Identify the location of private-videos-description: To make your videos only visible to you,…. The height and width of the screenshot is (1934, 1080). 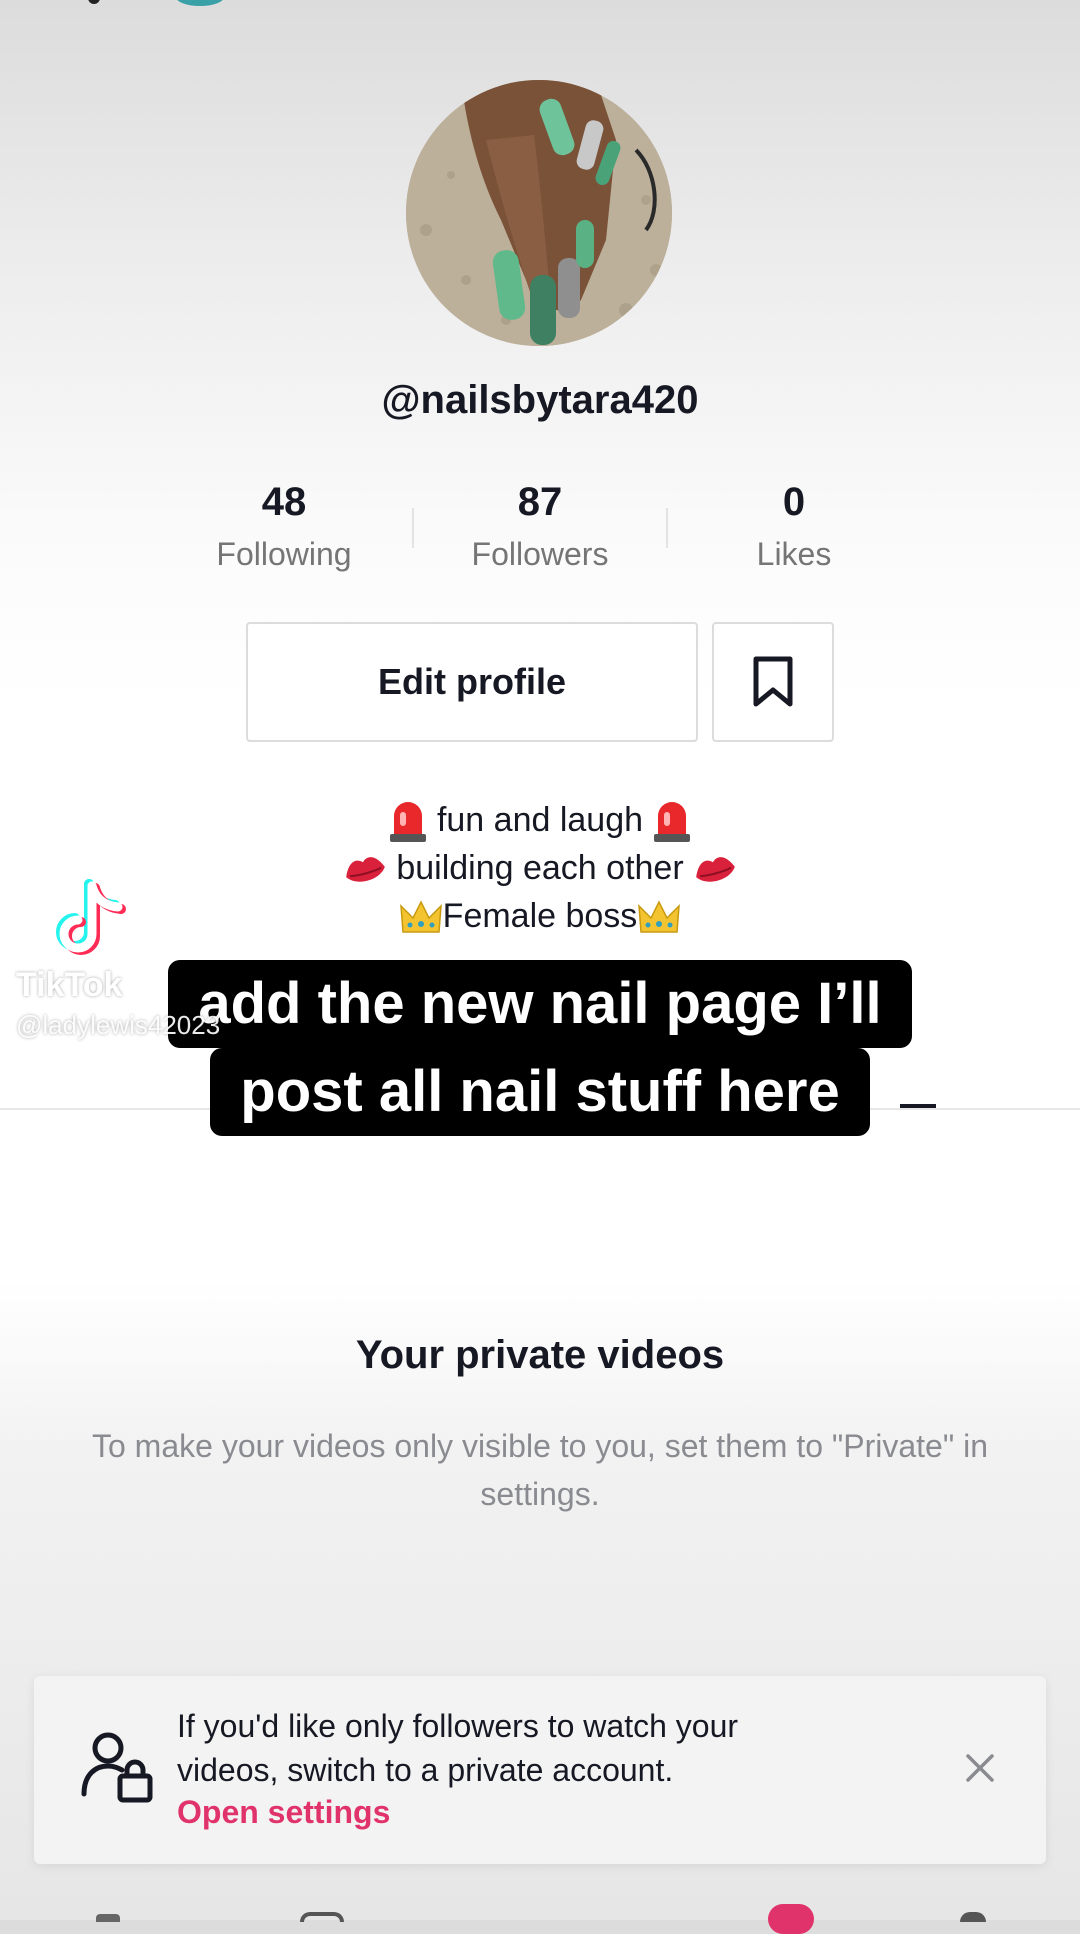
(539, 1470).